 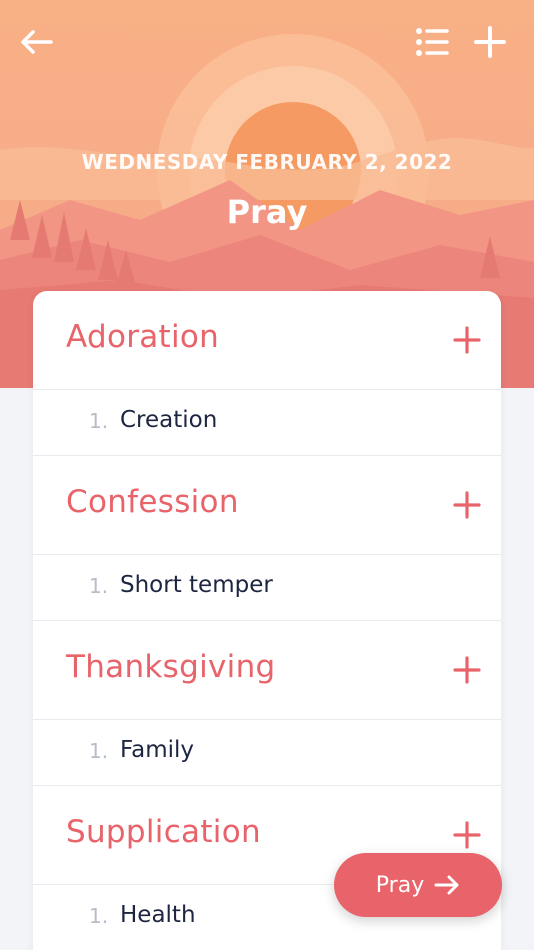 I want to click on list-item: 1. Creation, so click(x=267, y=423).